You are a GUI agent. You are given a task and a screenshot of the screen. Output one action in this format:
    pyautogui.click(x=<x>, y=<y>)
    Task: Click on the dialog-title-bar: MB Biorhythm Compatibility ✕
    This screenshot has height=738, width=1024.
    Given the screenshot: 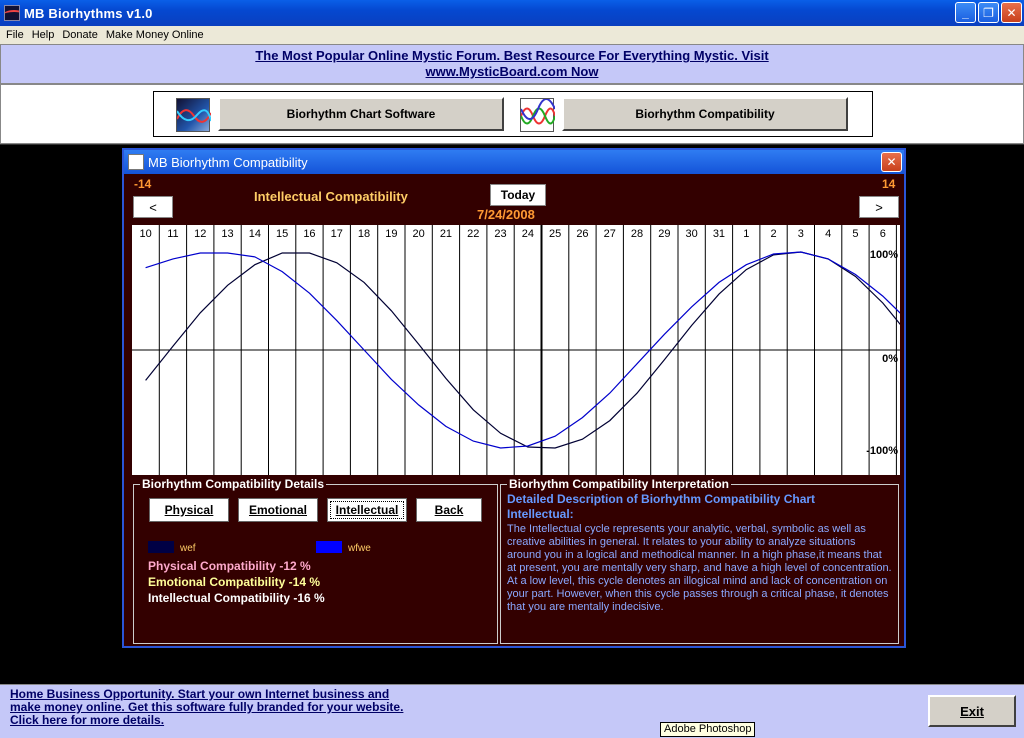 What is the action you would take?
    pyautogui.click(x=514, y=162)
    